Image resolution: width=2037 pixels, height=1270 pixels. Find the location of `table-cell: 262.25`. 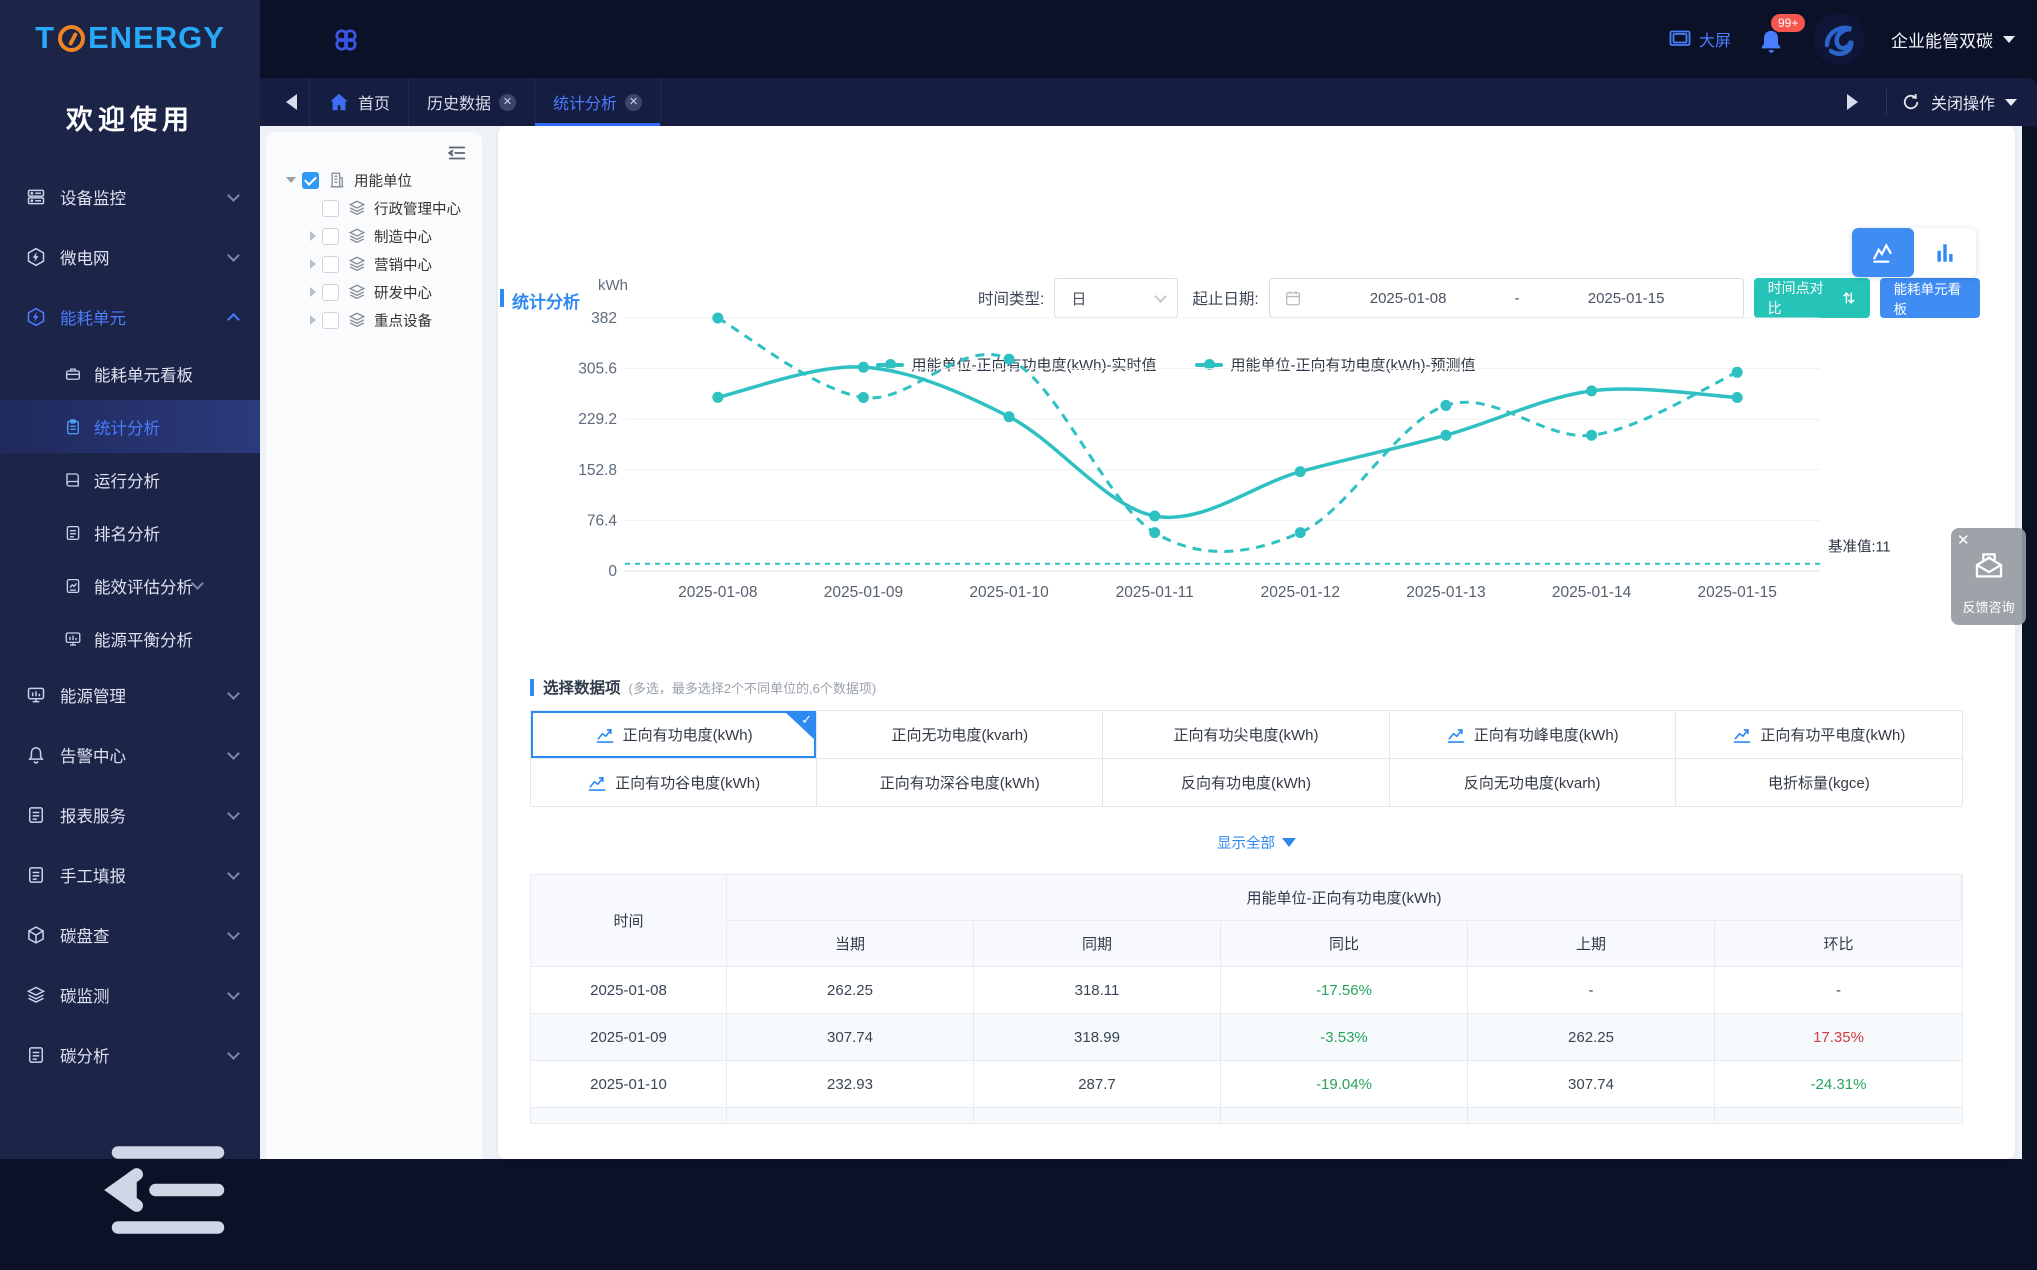

table-cell: 262.25 is located at coordinates (850, 990).